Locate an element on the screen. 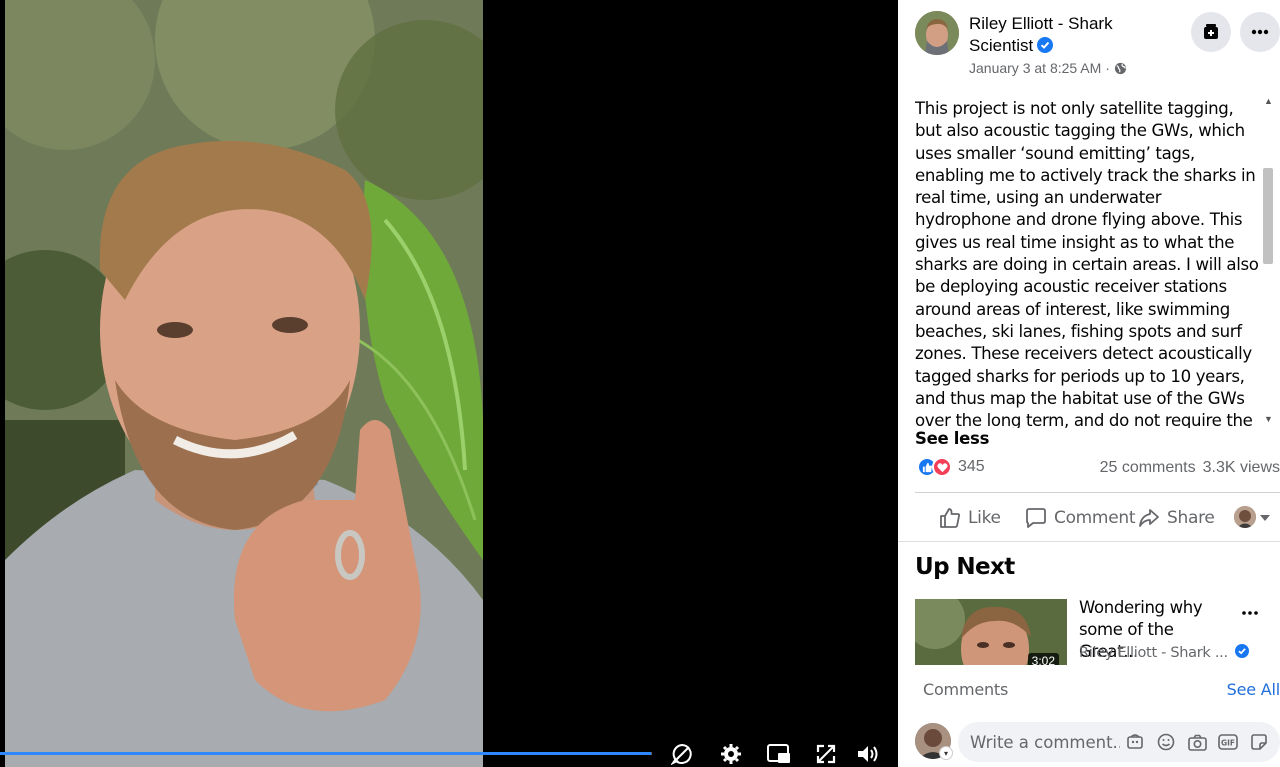 This screenshot has height=767, width=1280. comment-input is located at coordinates (1045, 742).